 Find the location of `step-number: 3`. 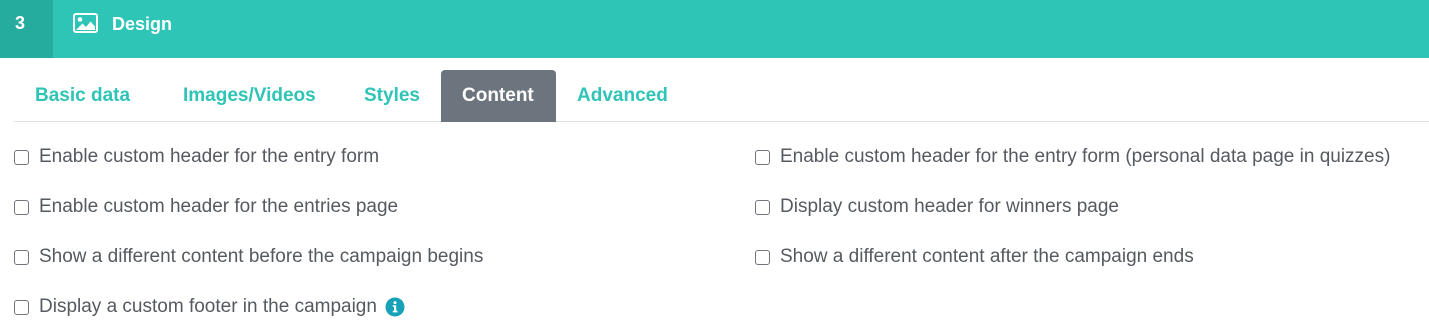

step-number: 3 is located at coordinates (26, 29).